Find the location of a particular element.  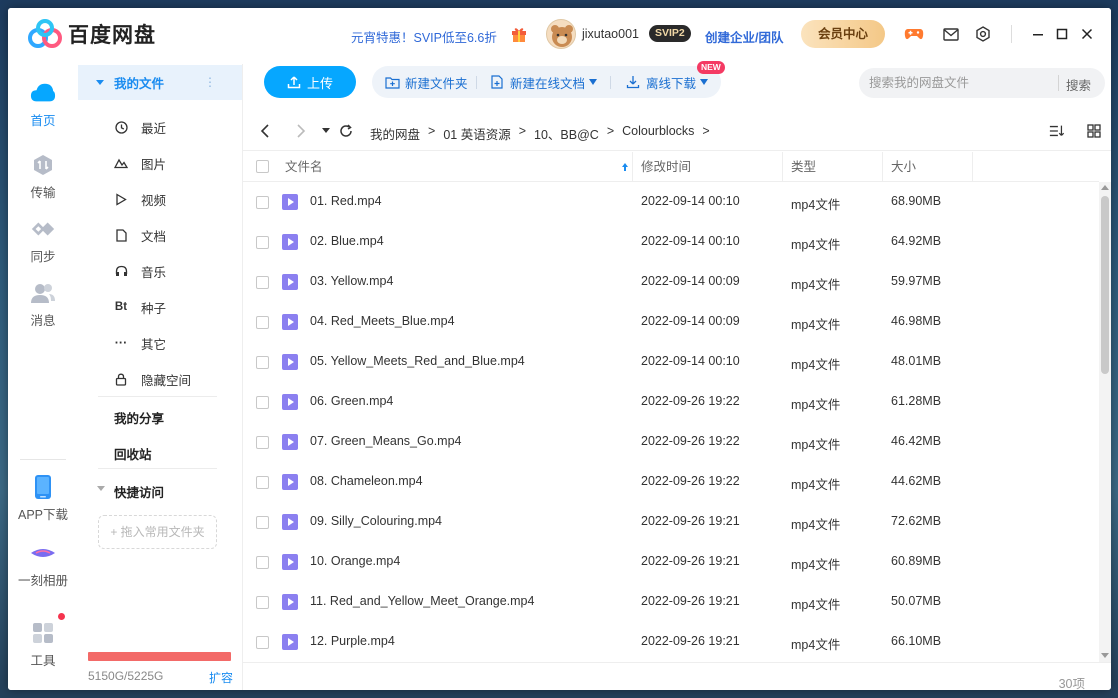

search-input is located at coordinates (959, 83).